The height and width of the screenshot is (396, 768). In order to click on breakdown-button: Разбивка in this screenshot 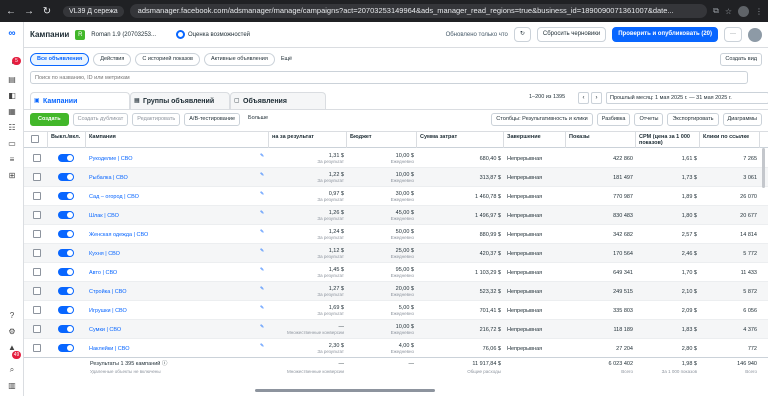, I will do `click(613, 119)`.